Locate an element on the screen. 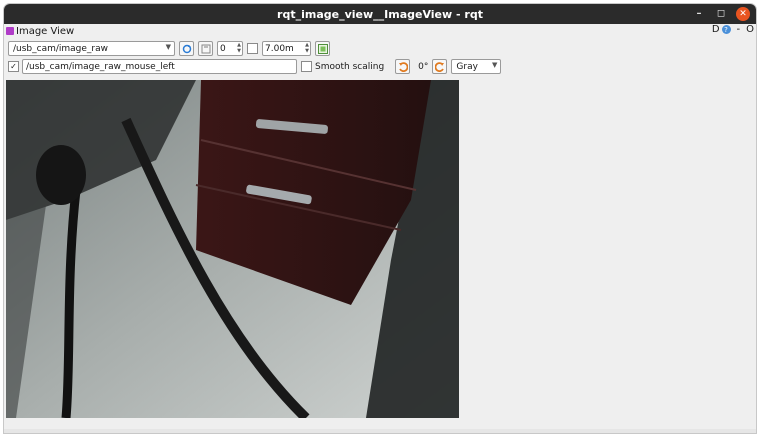  min-value: 0 is located at coordinates (223, 48).